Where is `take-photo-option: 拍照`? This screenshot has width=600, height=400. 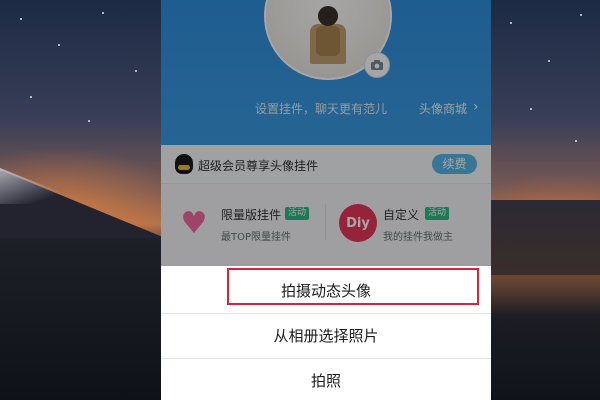 take-photo-option: 拍照 is located at coordinates (326, 379).